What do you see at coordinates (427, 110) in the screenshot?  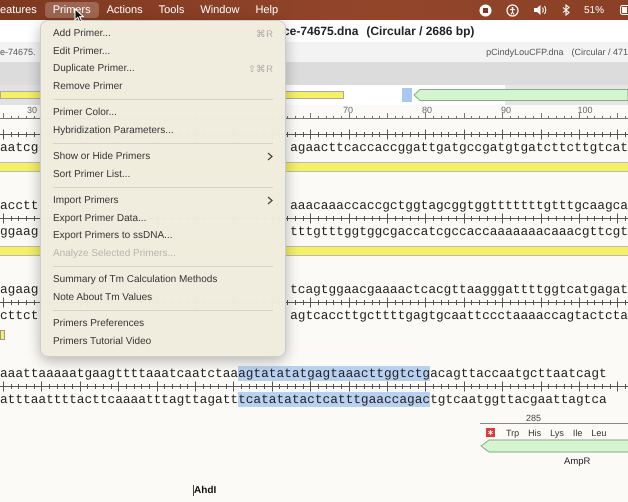 I see `ruler-label: 80` at bounding box center [427, 110].